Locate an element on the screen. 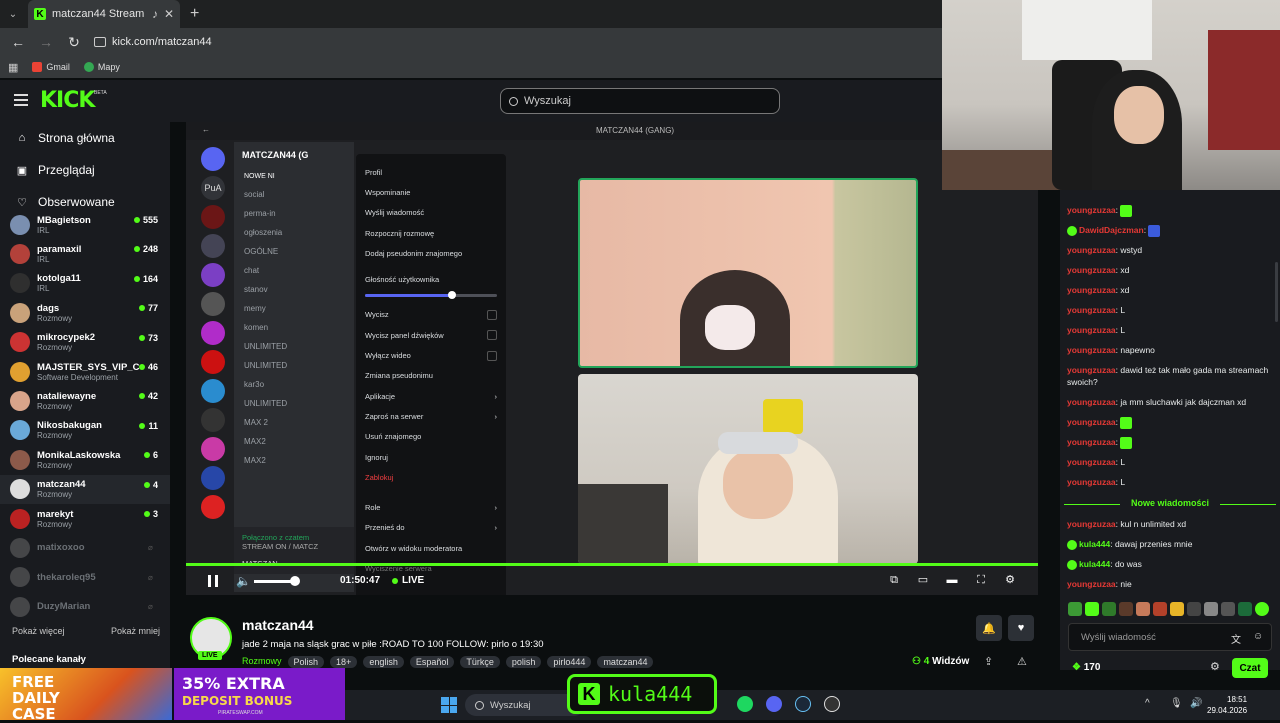  context-menu-item: Rozpocznij rozmowę is located at coordinates (431, 233).